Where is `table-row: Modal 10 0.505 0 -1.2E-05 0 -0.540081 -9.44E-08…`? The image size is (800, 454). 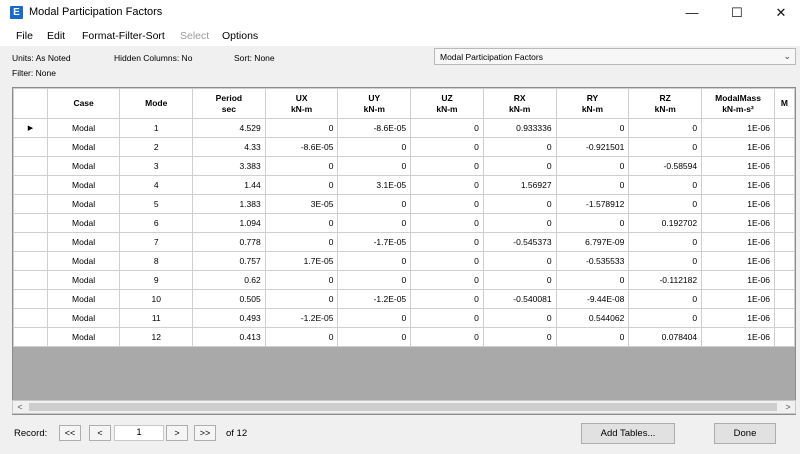
table-row: Modal 10 0.505 0 -1.2E-05 0 -0.540081 -9.44E-08… is located at coordinates (404, 299).